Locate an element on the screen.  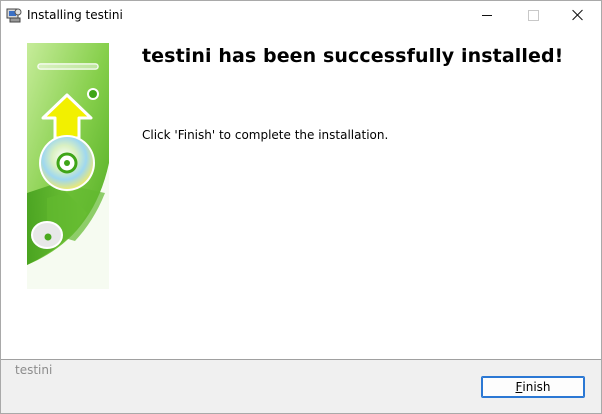
window-title: Installing testini is located at coordinates (75, 15).